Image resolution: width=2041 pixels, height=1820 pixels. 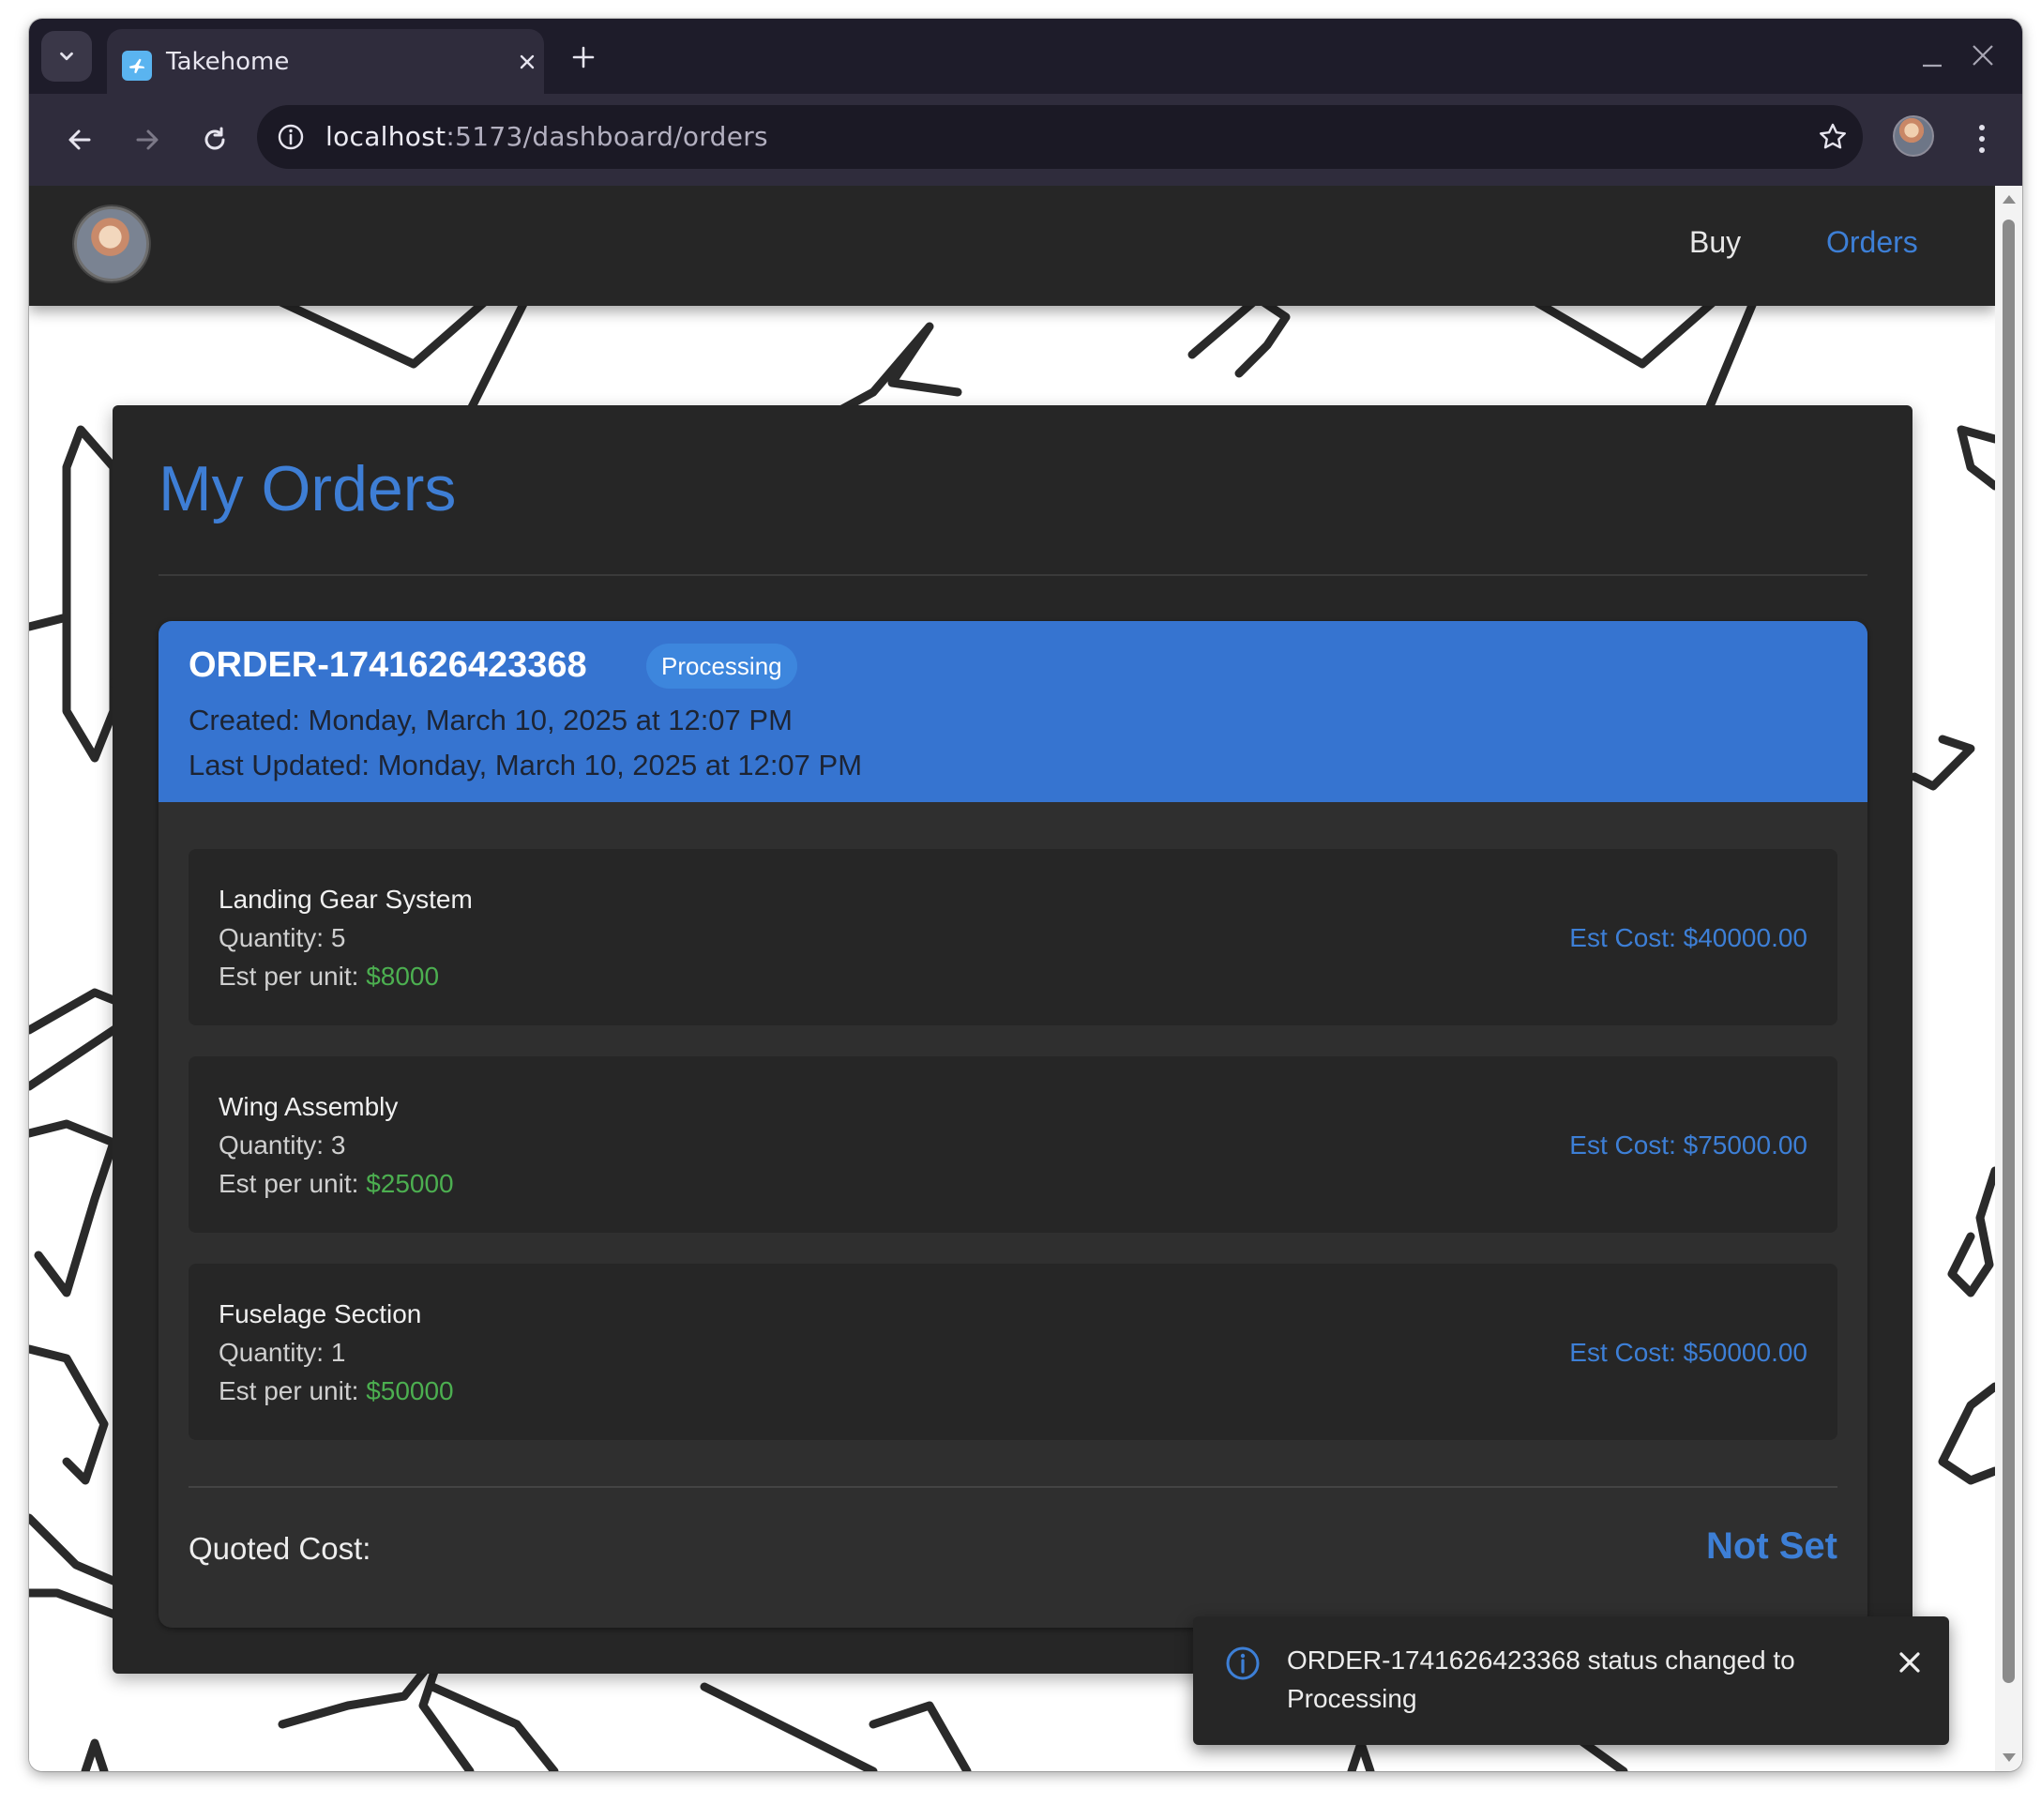 I want to click on address-bar: localhost:5173/dashboard/orders, so click(x=1060, y=137).